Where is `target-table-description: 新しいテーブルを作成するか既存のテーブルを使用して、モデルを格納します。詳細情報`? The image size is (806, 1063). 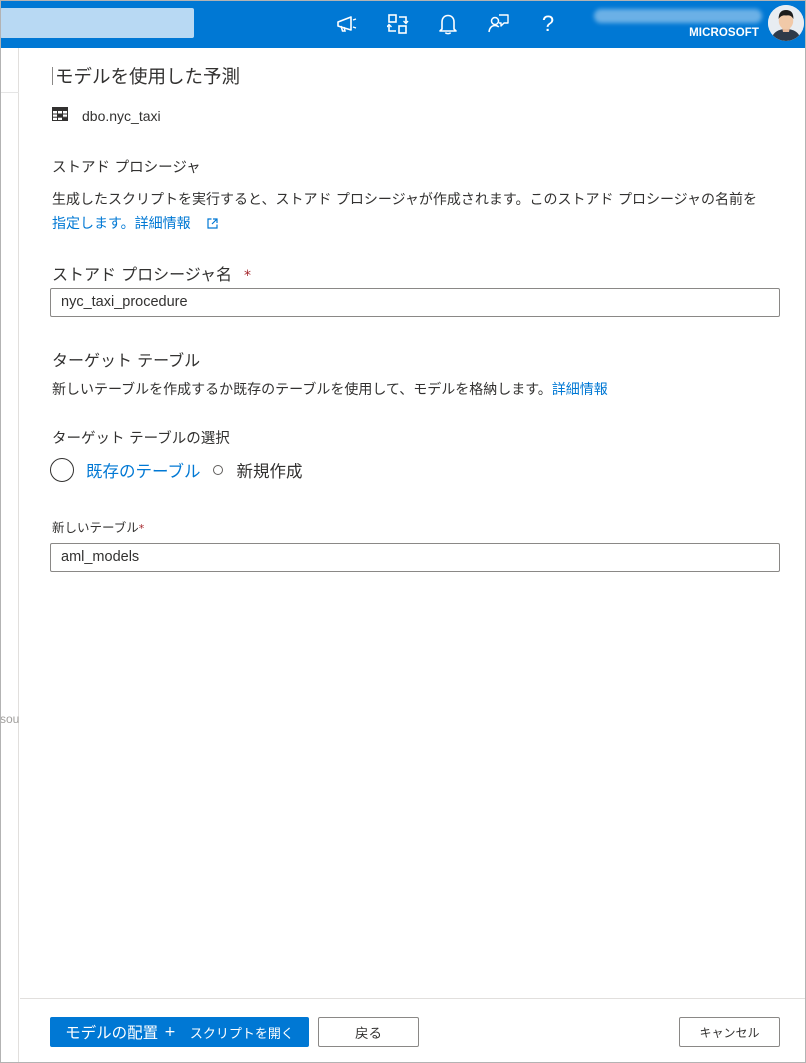
target-table-description: 新しいテーブルを作成するか既存のテーブルを使用して、モデルを格納します。詳細情報 is located at coordinates (330, 390).